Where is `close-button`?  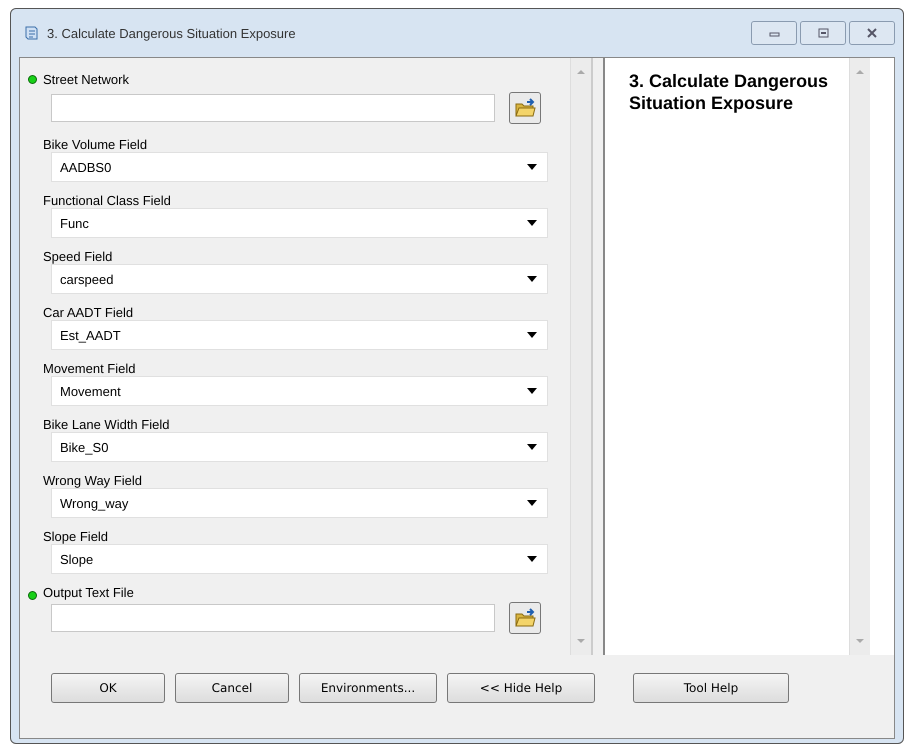 close-button is located at coordinates (872, 33).